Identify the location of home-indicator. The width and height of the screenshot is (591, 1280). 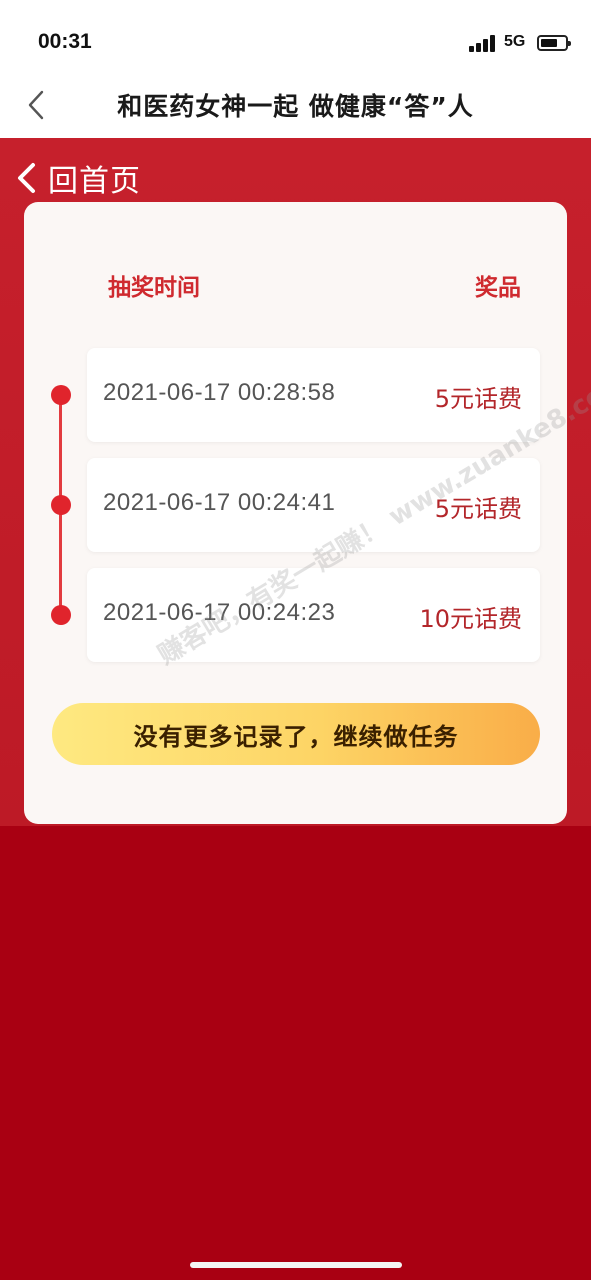
(296, 1265).